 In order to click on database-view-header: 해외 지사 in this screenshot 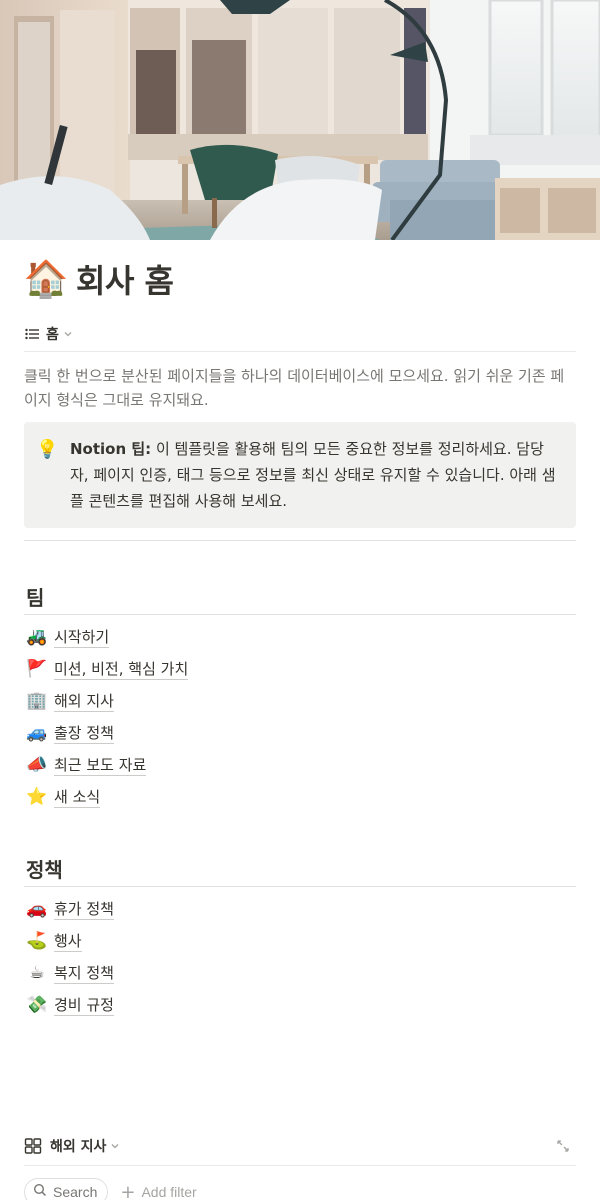, I will do `click(300, 1146)`.